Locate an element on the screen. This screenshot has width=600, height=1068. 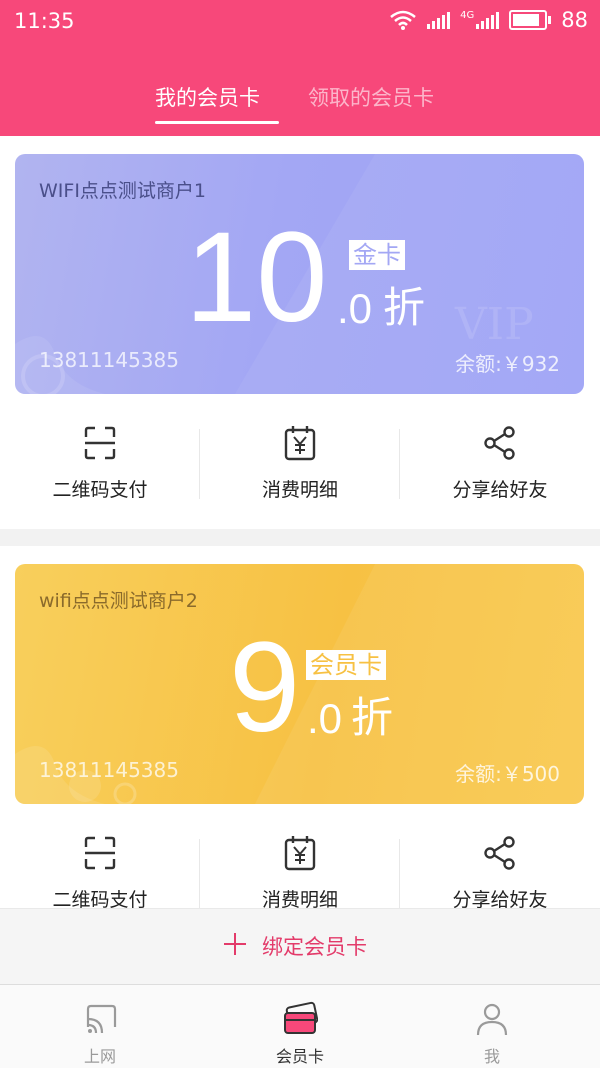
discount-main: 9 is located at coordinates (265, 687).